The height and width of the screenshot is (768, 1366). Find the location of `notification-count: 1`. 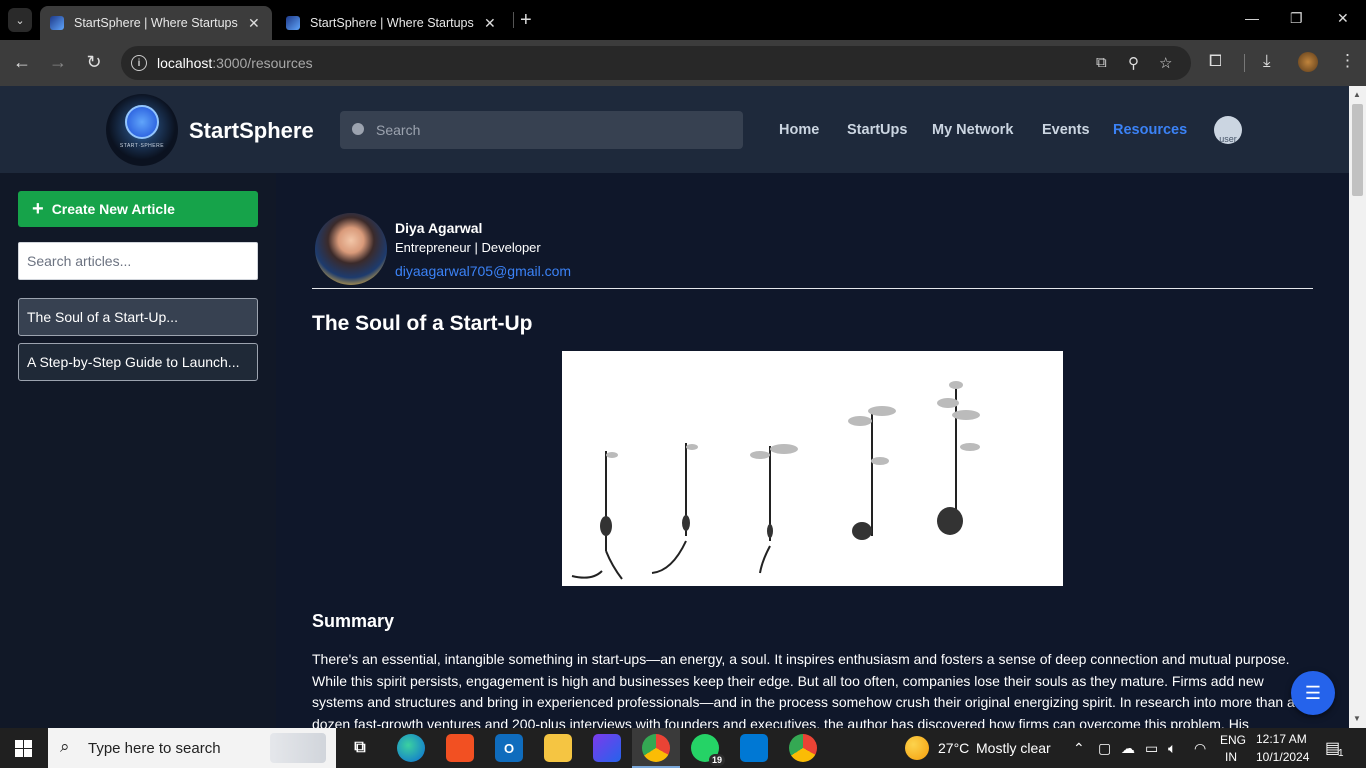

notification-count: 1 is located at coordinates (1341, 753).